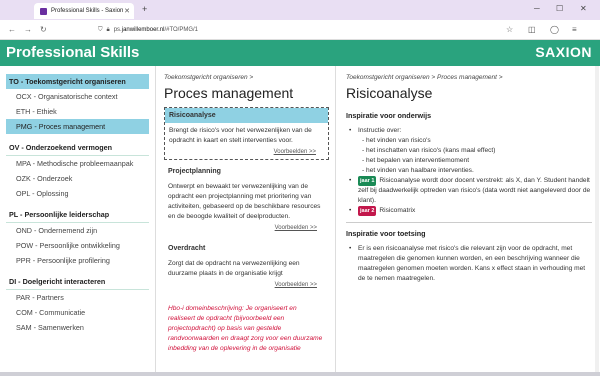 This screenshot has height=376, width=600. What do you see at coordinates (12, 29) in the screenshot?
I see `back-icon: ←` at bounding box center [12, 29].